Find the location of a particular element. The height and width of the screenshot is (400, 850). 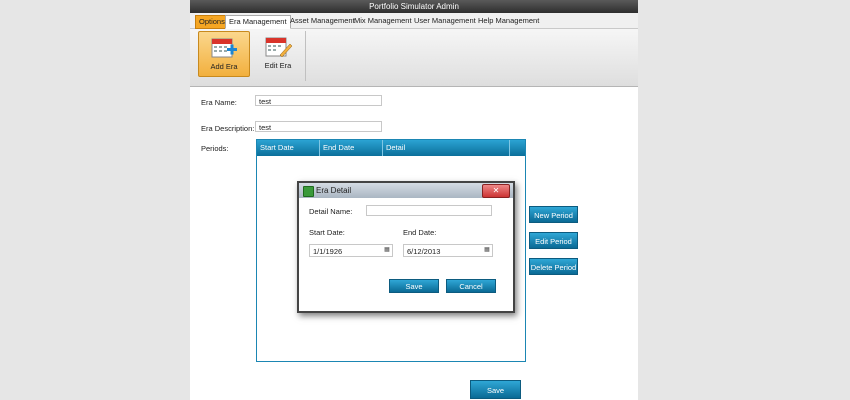

ribbon-group-era: Add Era Edit Era is located at coordinates (250, 56).